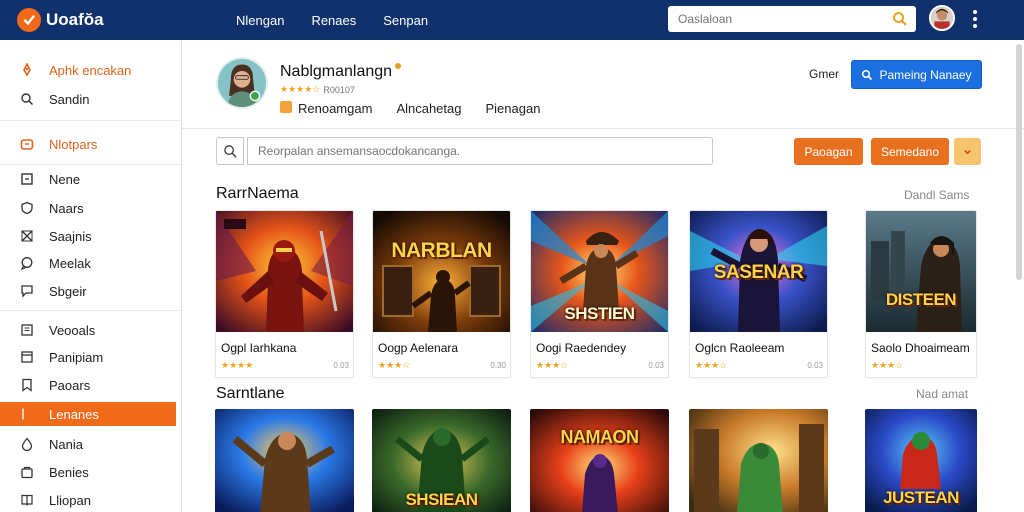 This screenshot has width=1024, height=512. Describe the element at coordinates (921, 460) in the screenshot. I see `game-card: JUSTEAN` at that location.